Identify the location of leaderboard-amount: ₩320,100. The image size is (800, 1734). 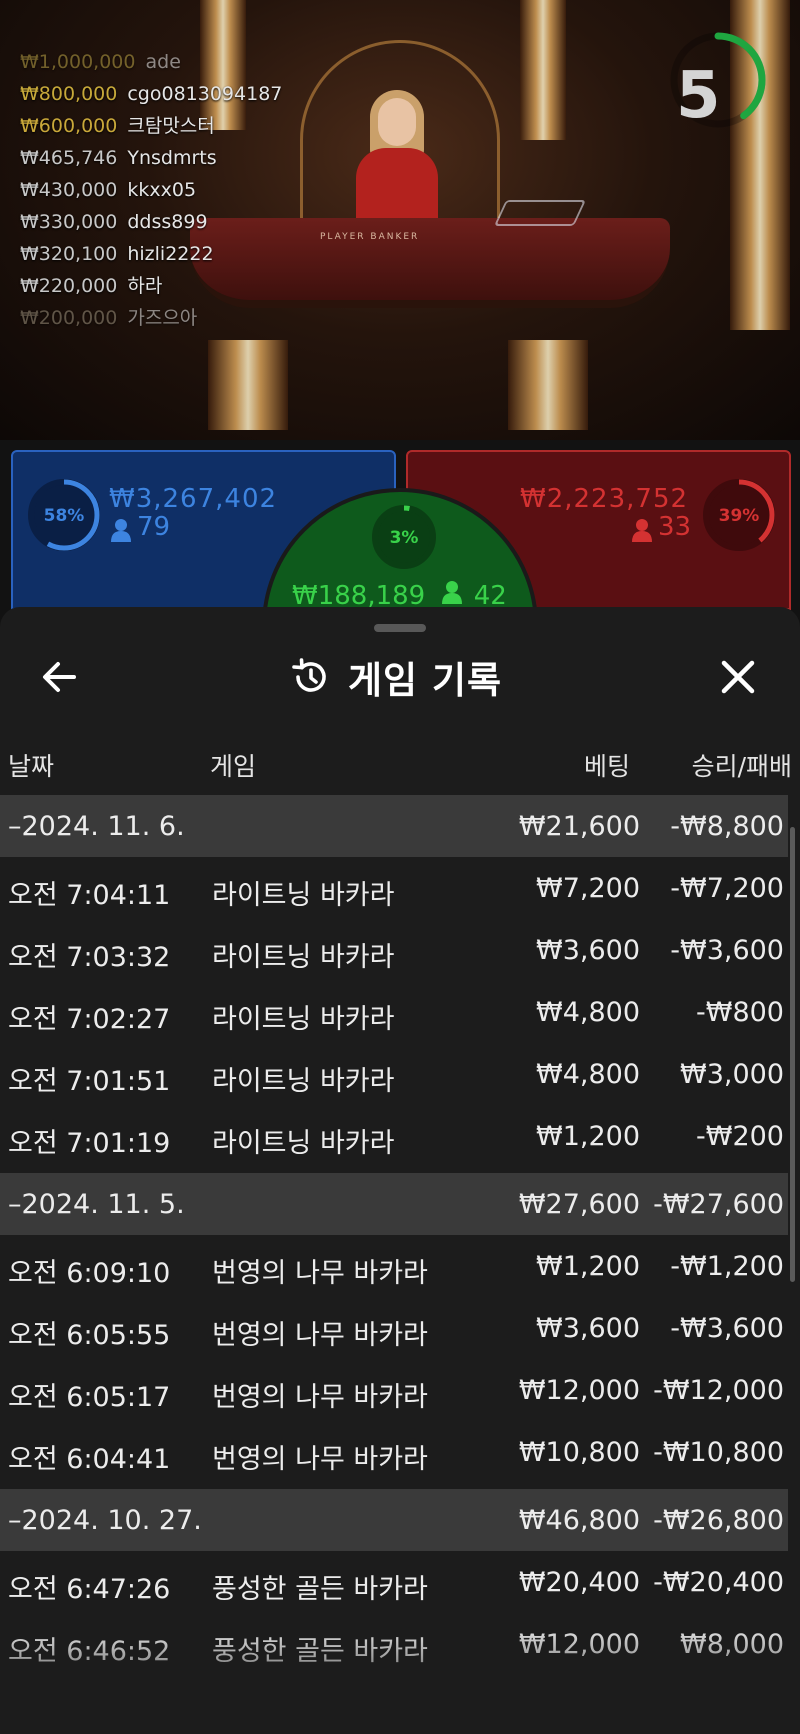
(69, 254).